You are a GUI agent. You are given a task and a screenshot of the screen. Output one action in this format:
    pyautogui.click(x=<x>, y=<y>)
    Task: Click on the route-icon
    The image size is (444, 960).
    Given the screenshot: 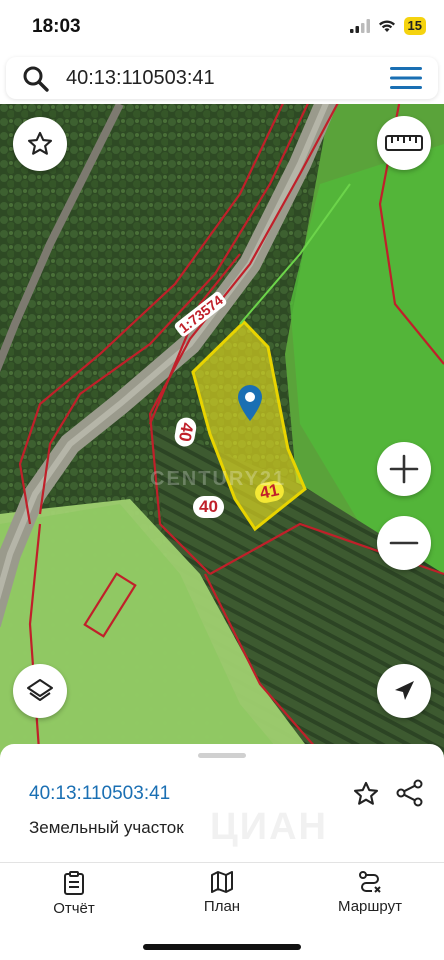 What is the action you would take?
    pyautogui.click(x=370, y=882)
    